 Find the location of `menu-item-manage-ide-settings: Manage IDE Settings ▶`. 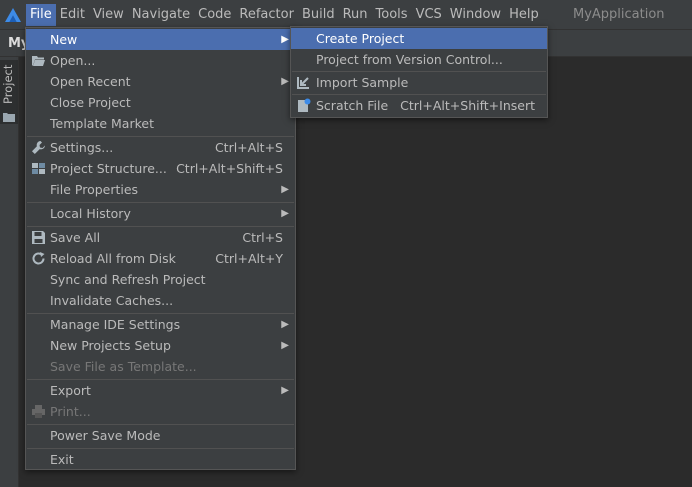

menu-item-manage-ide-settings: Manage IDE Settings ▶ is located at coordinates (160, 324).